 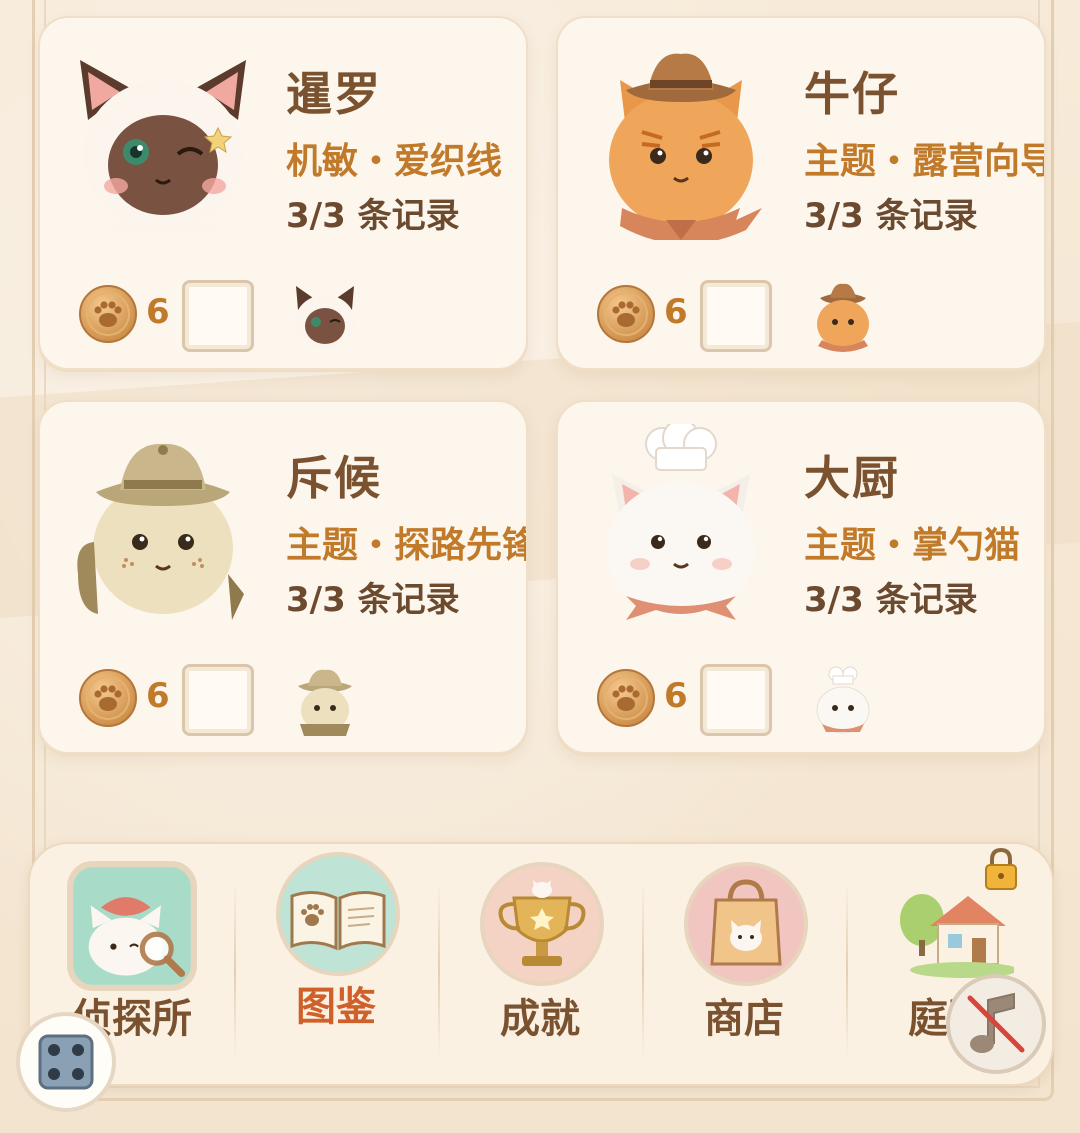 I want to click on scout-cat-mini-icon, so click(x=325, y=702).